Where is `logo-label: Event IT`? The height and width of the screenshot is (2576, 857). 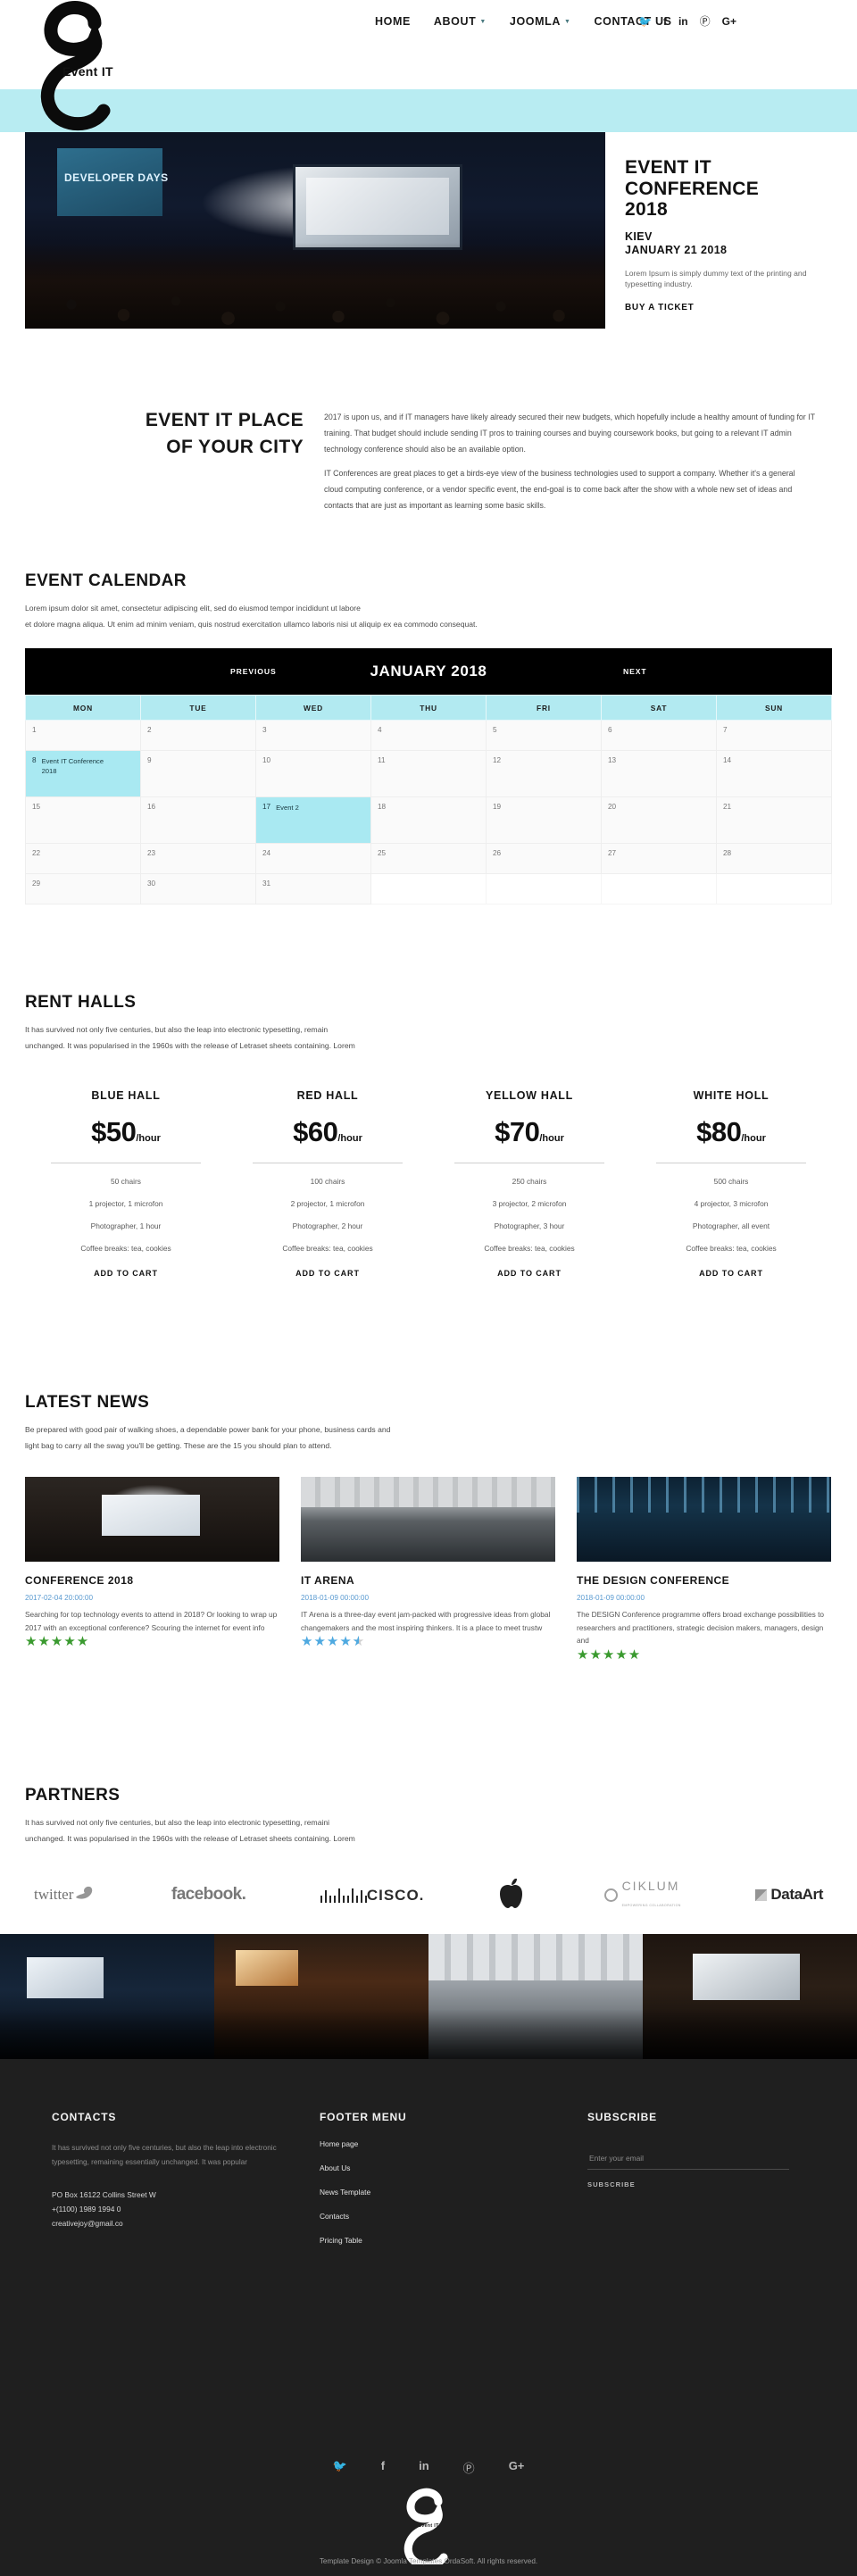
logo-label: Event IT is located at coordinates (87, 71).